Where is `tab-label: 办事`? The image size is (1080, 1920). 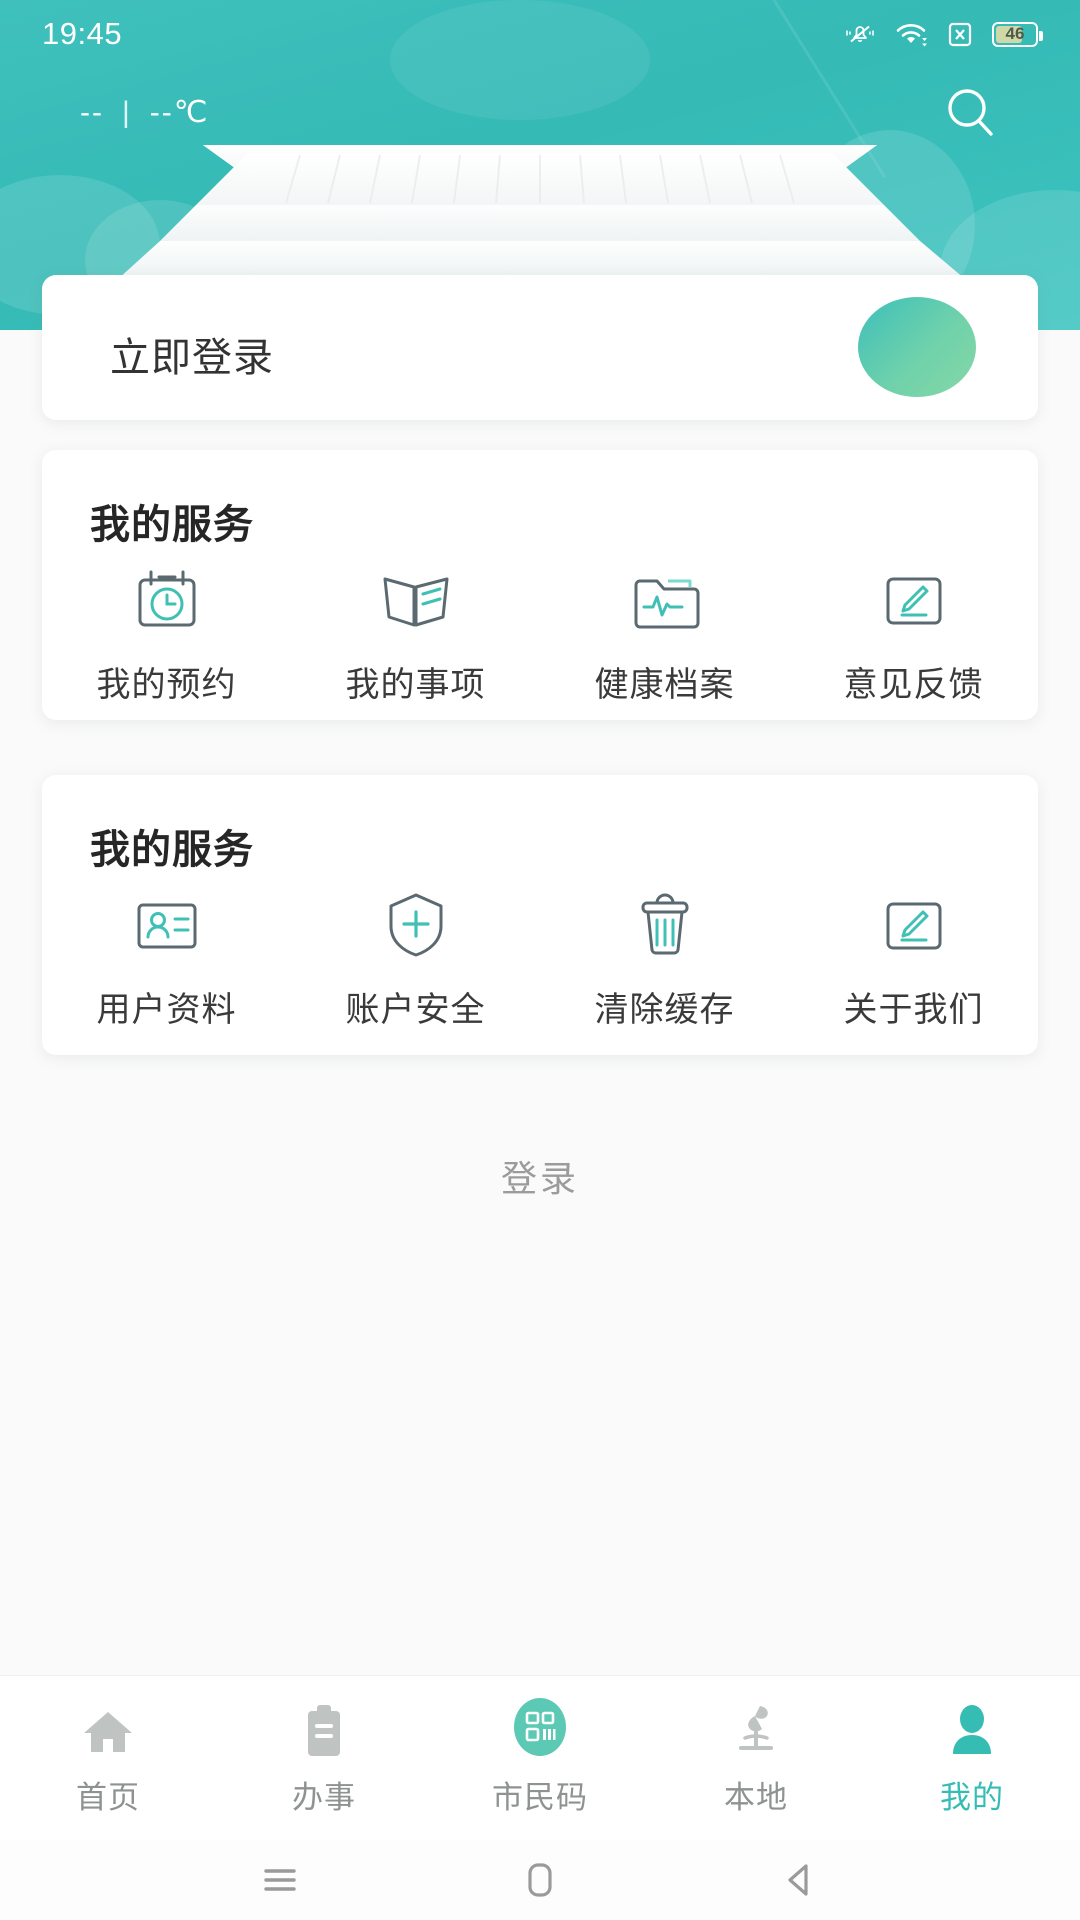
tab-label: 办事 is located at coordinates (324, 1797).